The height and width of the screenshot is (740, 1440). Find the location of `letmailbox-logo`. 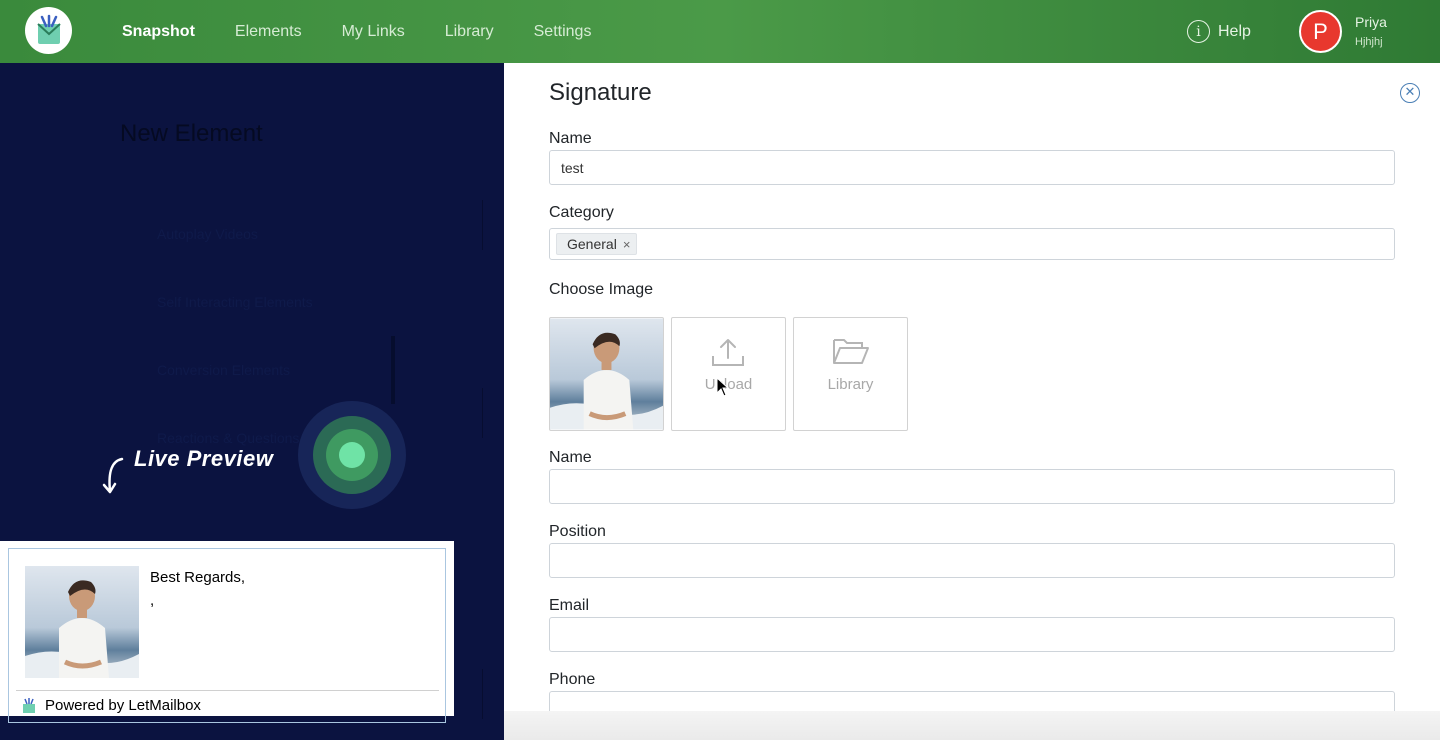

letmailbox-logo is located at coordinates (48, 30).